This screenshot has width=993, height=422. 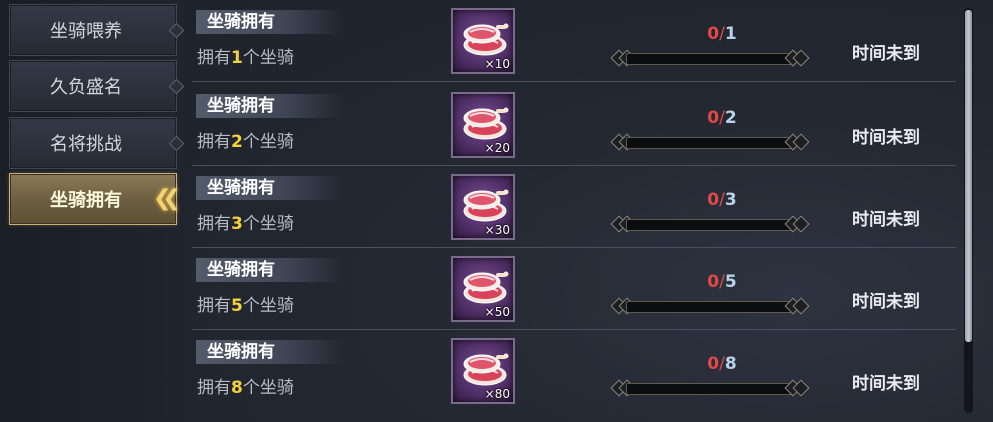 What do you see at coordinates (722, 282) in the screenshot?
I see `progress-text: 0/5` at bounding box center [722, 282].